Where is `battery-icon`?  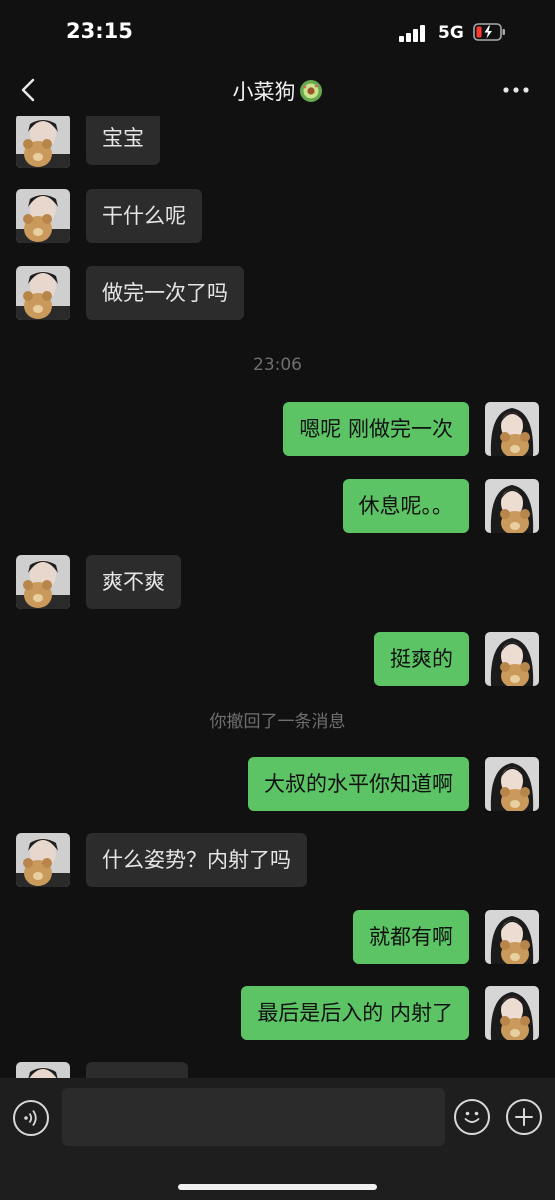 battery-icon is located at coordinates (489, 32).